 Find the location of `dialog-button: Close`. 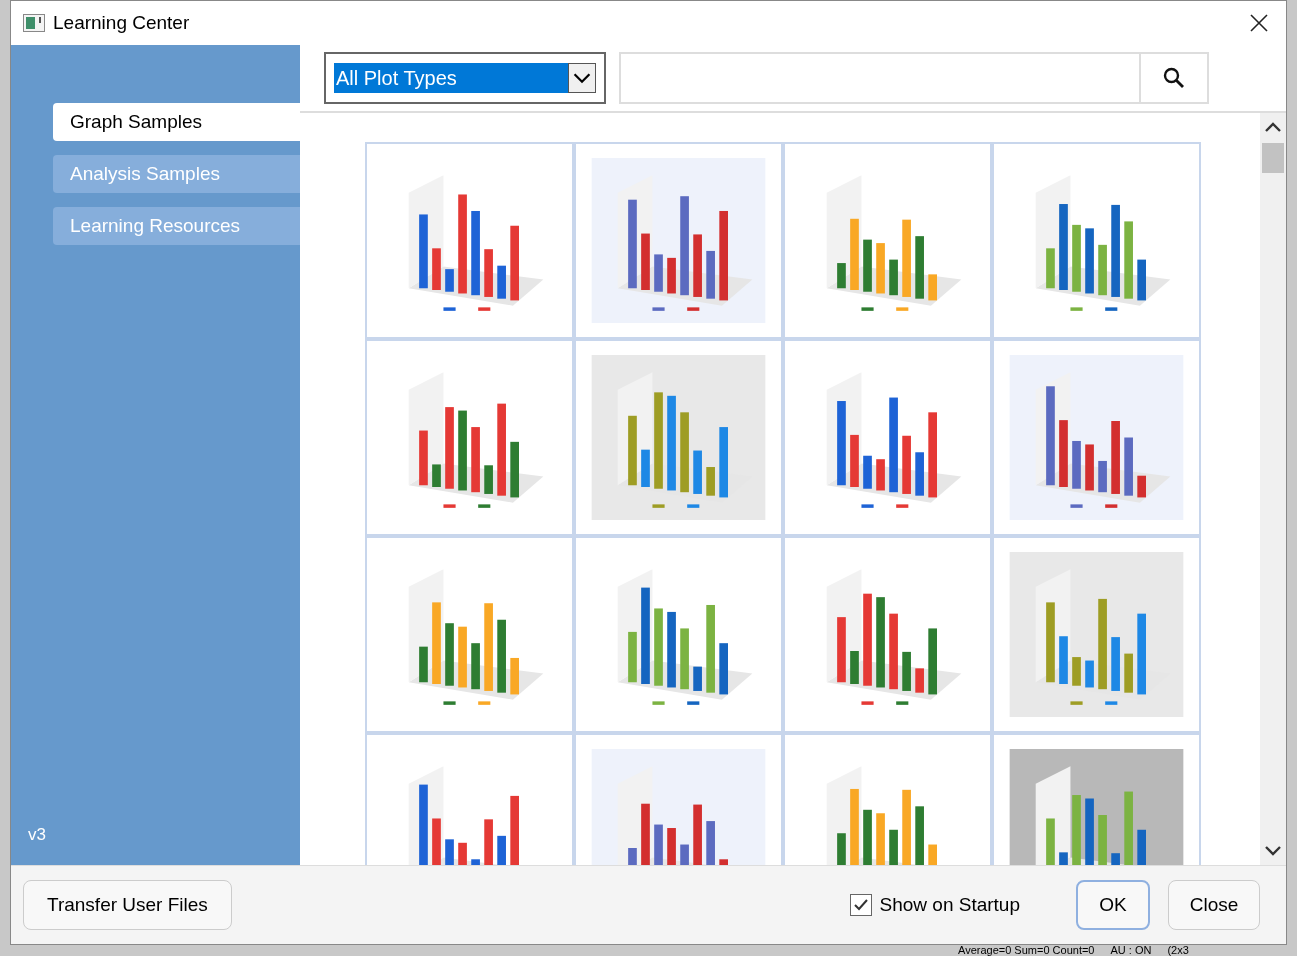

dialog-button: Close is located at coordinates (1214, 905).